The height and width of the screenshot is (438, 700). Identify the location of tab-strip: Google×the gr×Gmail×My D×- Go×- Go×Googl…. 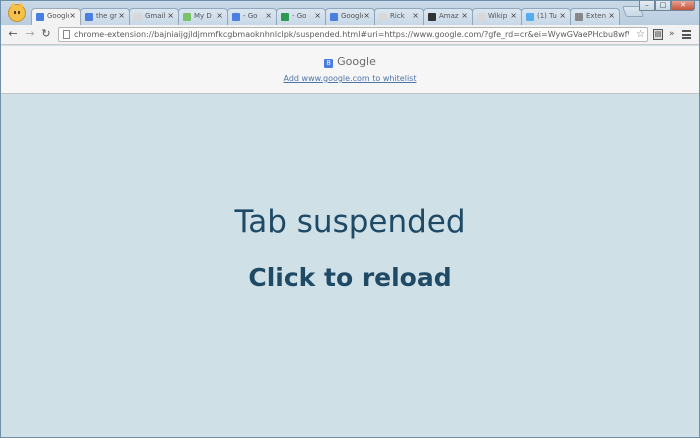
(350, 13).